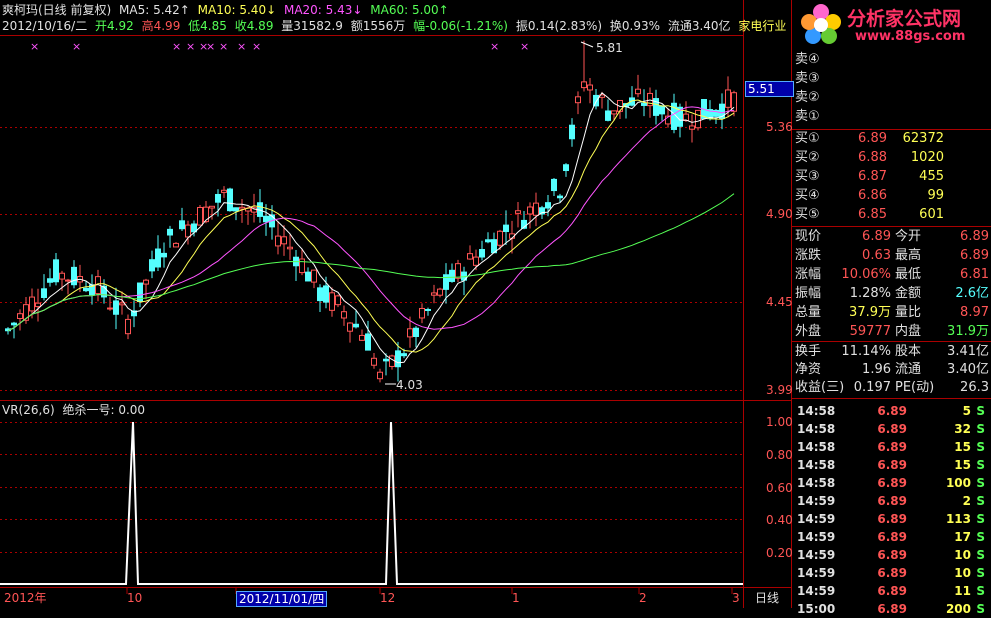 Image resolution: width=991 pixels, height=618 pixels. I want to click on sell-order-row: 卖③, so click(893, 79).